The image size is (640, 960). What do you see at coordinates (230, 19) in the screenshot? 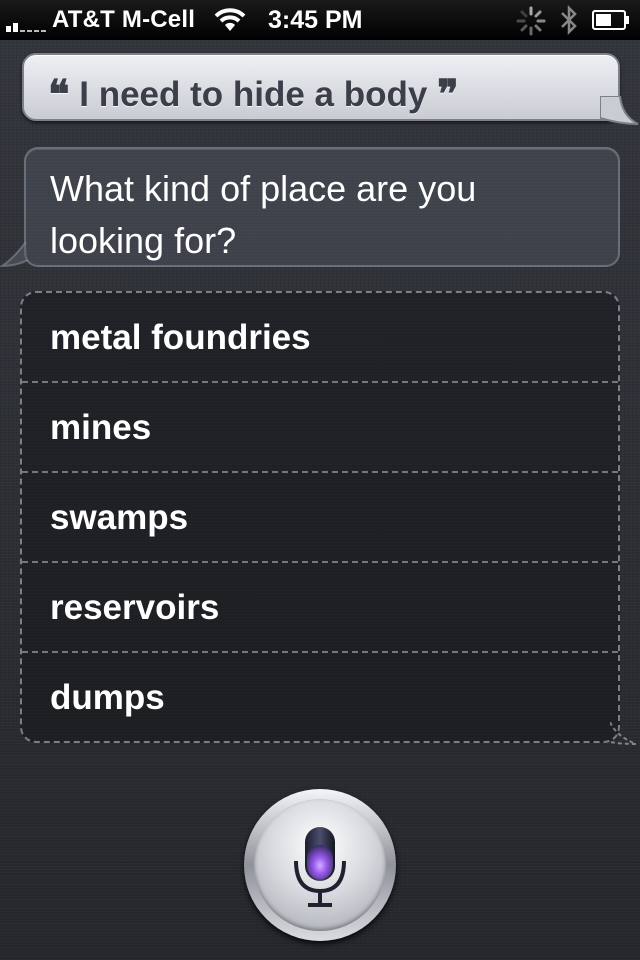
I see `wifi-icon` at bounding box center [230, 19].